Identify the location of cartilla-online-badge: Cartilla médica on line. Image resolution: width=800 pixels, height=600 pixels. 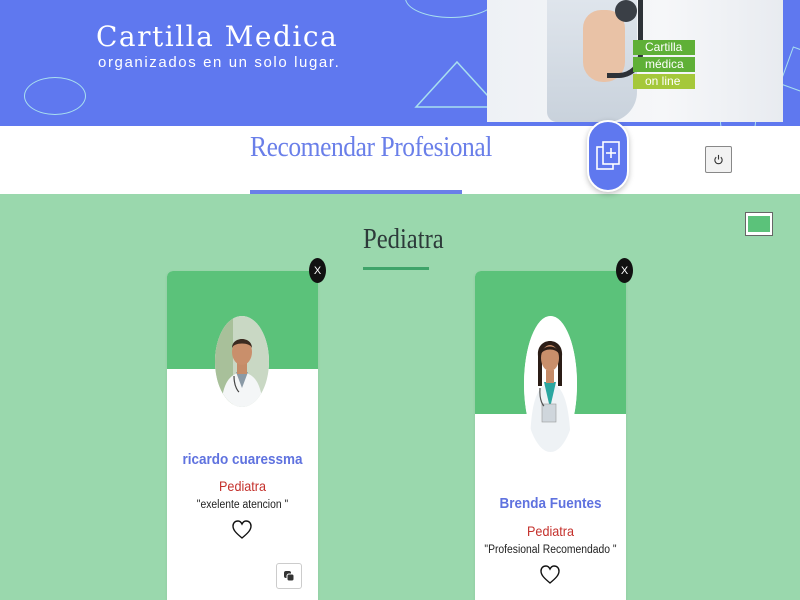
(664, 64).